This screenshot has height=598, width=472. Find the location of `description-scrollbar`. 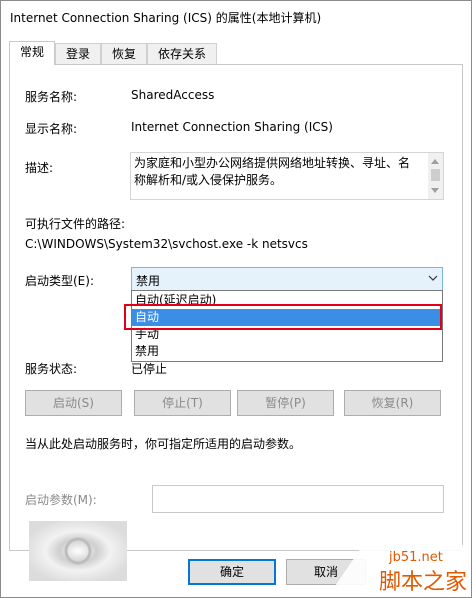

description-scrollbar is located at coordinates (435, 176).